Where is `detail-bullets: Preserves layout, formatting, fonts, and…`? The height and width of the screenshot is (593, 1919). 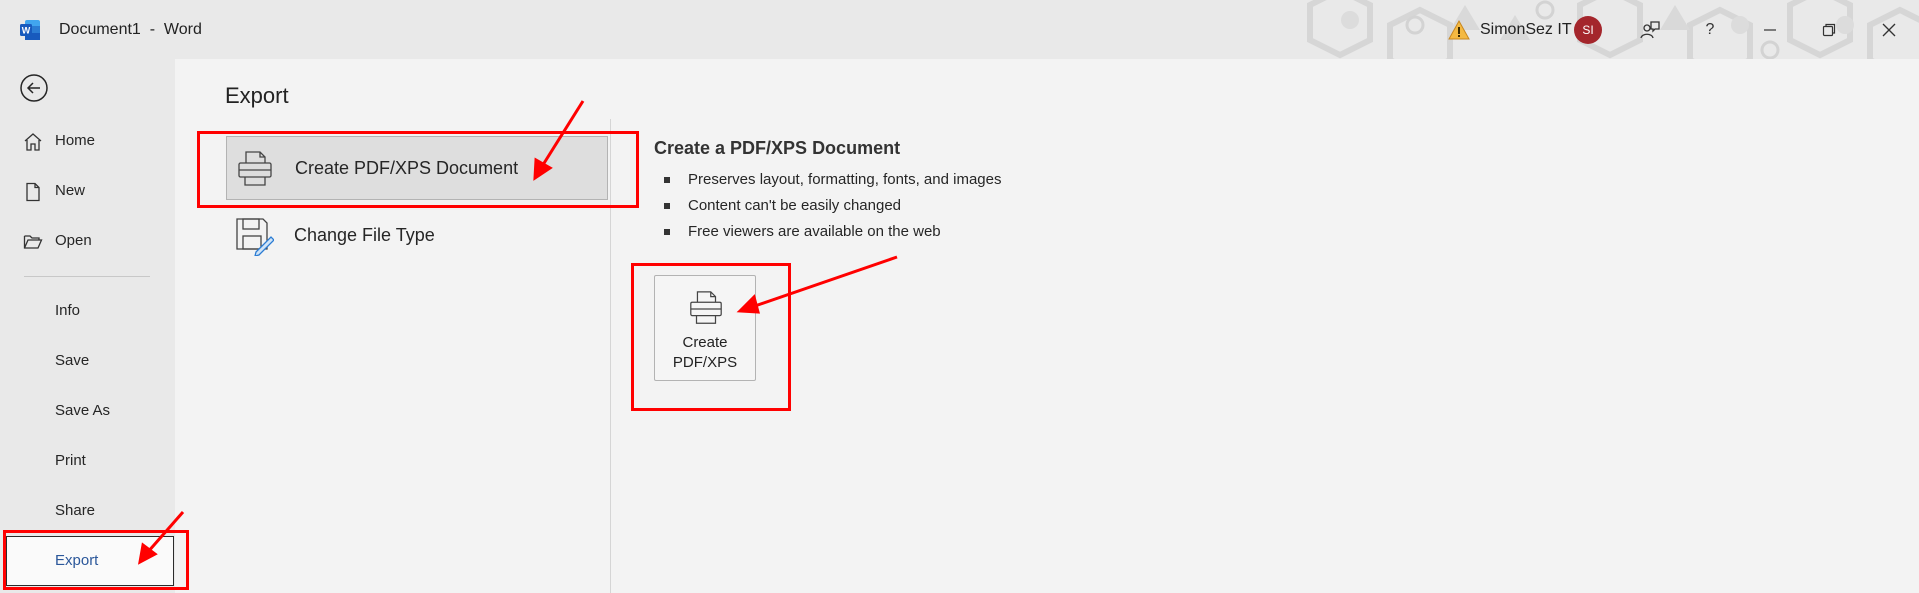 detail-bullets: Preserves layout, formatting, fonts, and… is located at coordinates (829, 206).